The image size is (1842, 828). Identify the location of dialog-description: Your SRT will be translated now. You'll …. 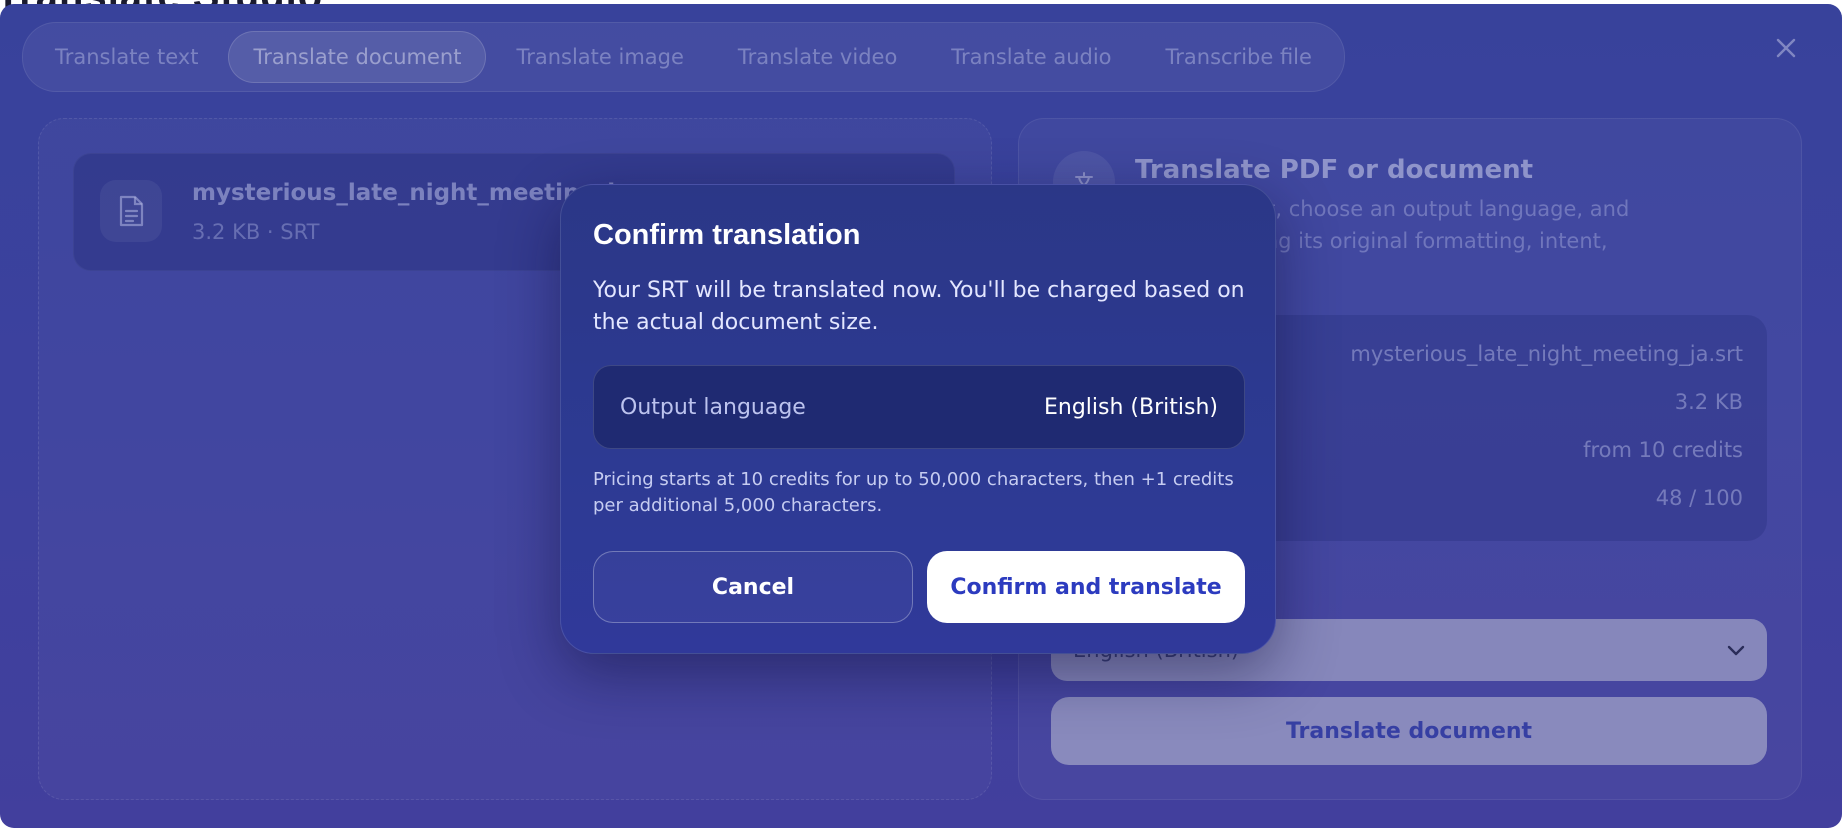
(919, 306).